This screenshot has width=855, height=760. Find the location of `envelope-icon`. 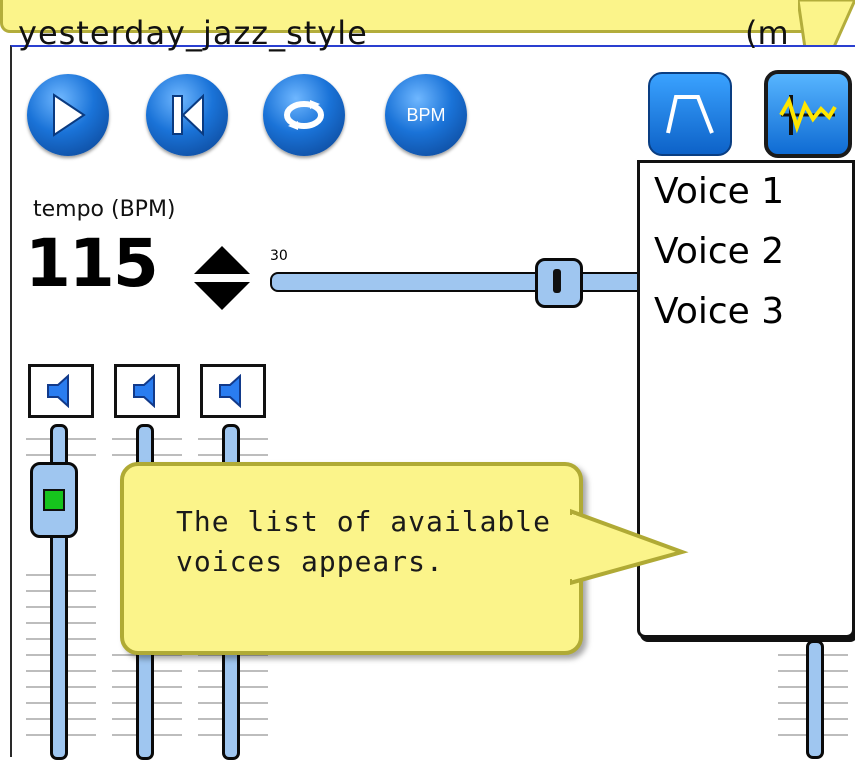

envelope-icon is located at coordinates (690, 114).